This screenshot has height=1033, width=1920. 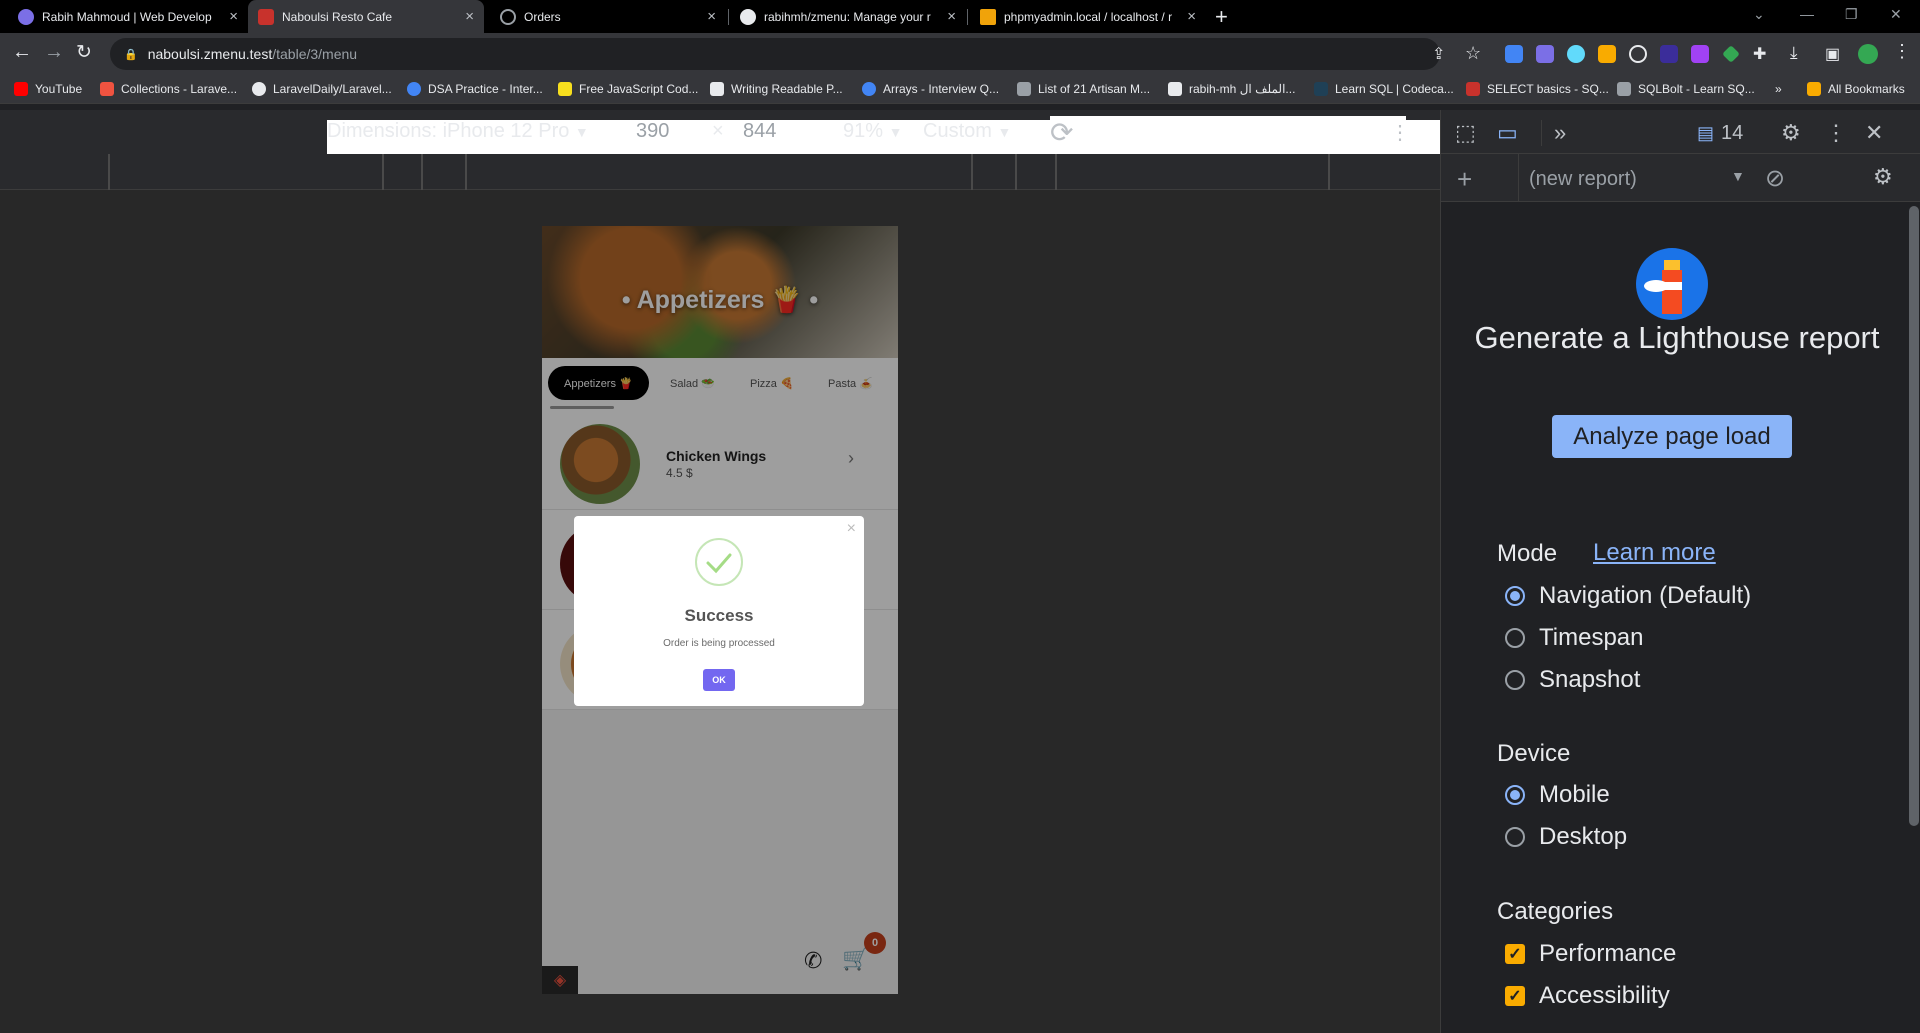 I want to click on address-bar: 🔒 naboulsi.zmenu.test/table/3/menu, so click(x=775, y=54).